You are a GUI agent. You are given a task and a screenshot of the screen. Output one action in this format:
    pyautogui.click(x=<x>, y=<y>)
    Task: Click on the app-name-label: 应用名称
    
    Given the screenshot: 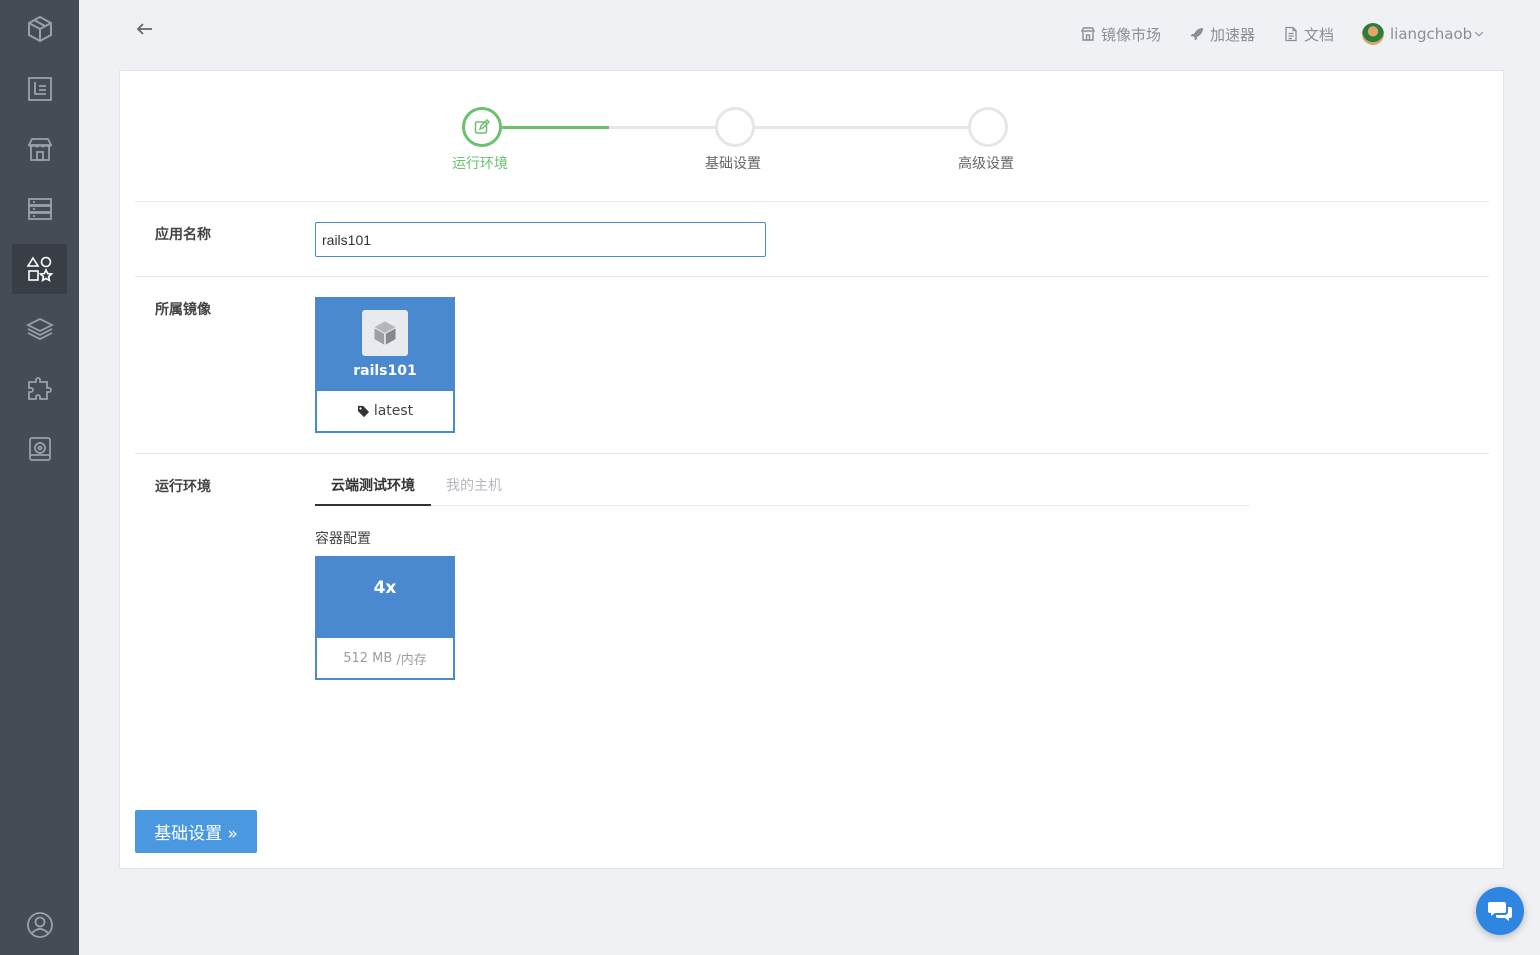 What is the action you would take?
    pyautogui.click(x=183, y=235)
    